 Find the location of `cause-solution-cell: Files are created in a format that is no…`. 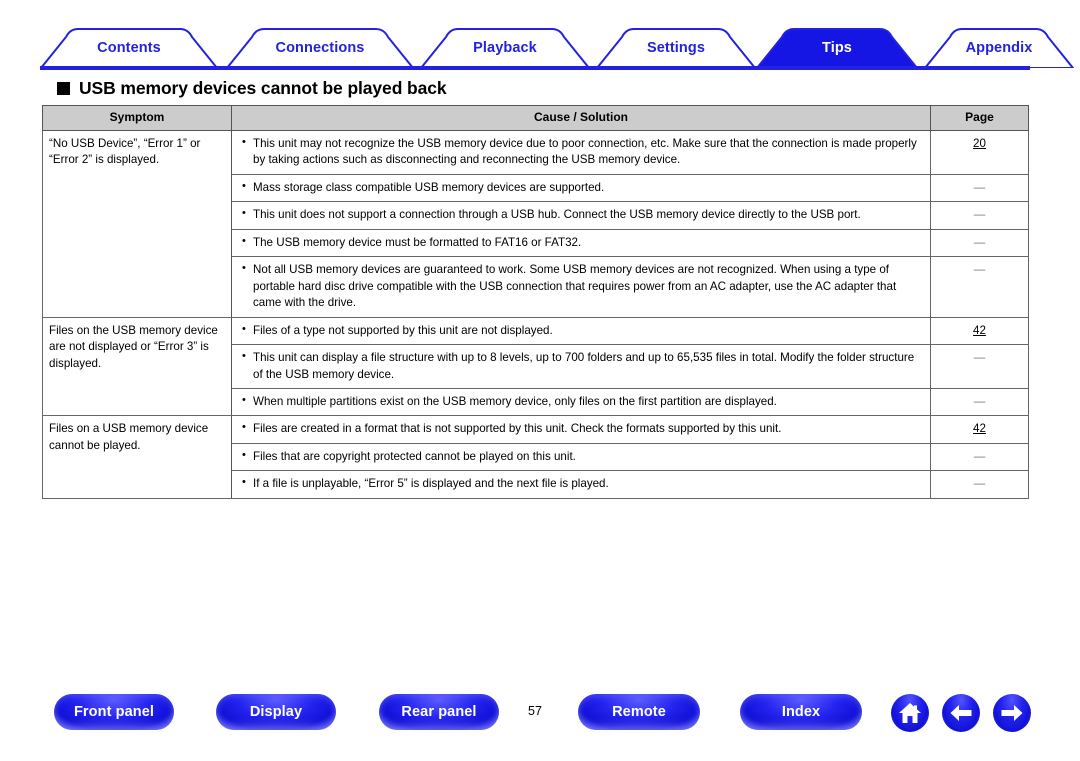

cause-solution-cell: Files are created in a format that is no… is located at coordinates (581, 429).